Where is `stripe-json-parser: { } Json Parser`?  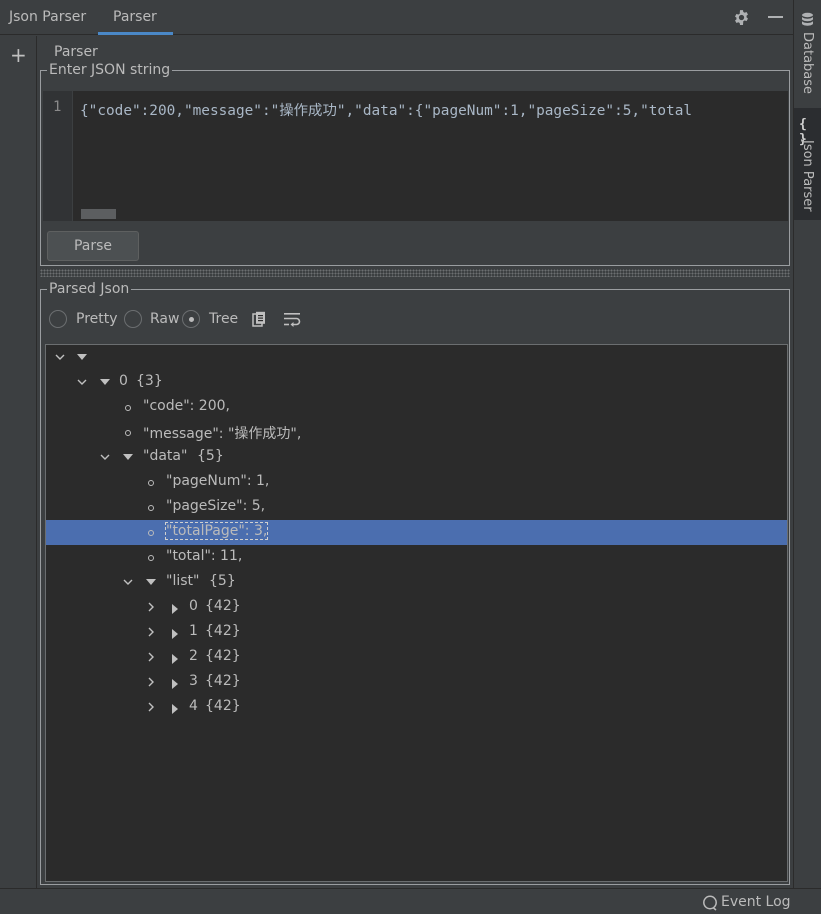 stripe-json-parser: { } Json Parser is located at coordinates (807, 164).